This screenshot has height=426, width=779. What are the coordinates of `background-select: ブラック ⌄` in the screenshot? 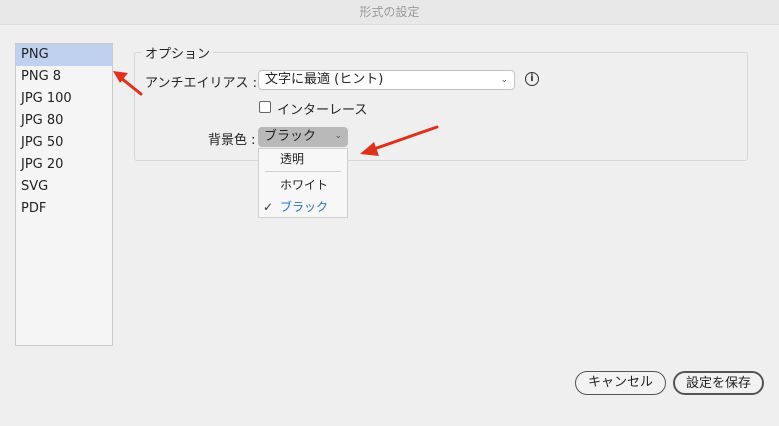 It's located at (303, 137).